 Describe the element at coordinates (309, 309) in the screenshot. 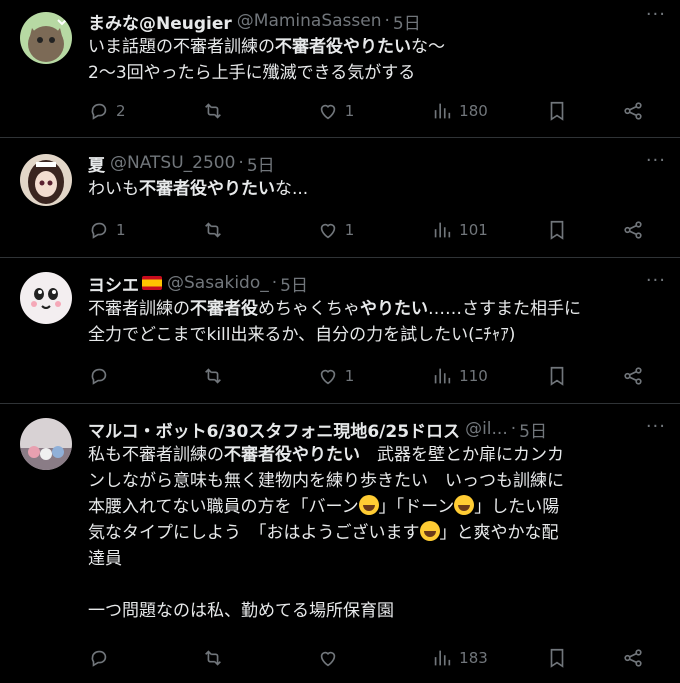

I see `text-segment: めちゃくちゃ` at that location.